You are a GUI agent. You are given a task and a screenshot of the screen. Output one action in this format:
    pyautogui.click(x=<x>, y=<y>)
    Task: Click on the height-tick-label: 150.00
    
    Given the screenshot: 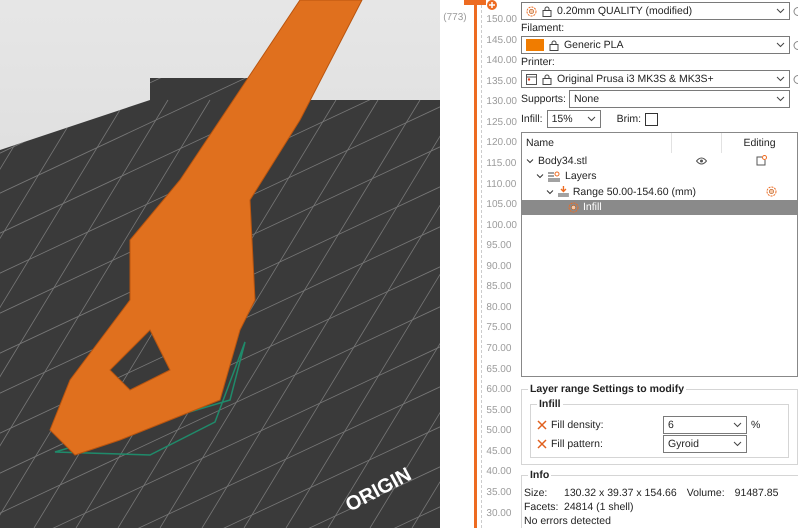 What is the action you would take?
    pyautogui.click(x=501, y=20)
    